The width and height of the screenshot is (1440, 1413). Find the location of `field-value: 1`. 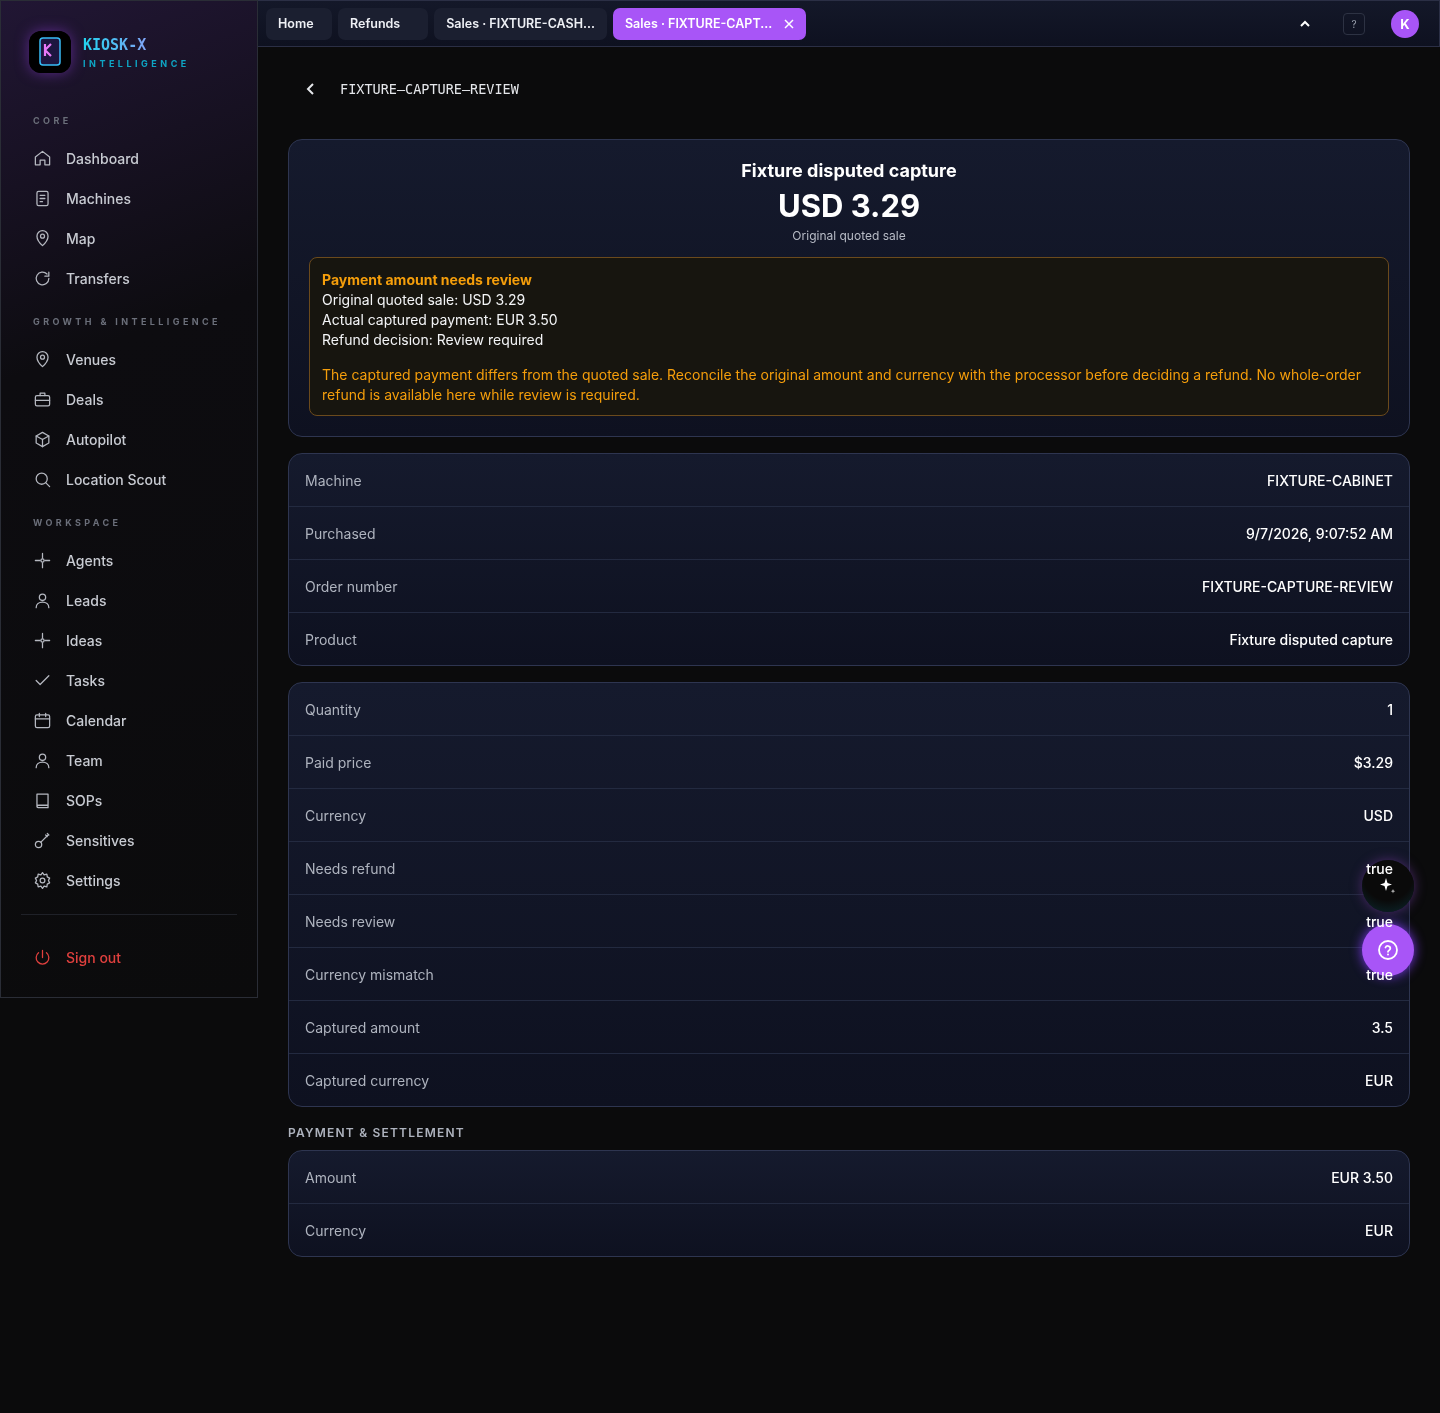

field-value: 1 is located at coordinates (1390, 709).